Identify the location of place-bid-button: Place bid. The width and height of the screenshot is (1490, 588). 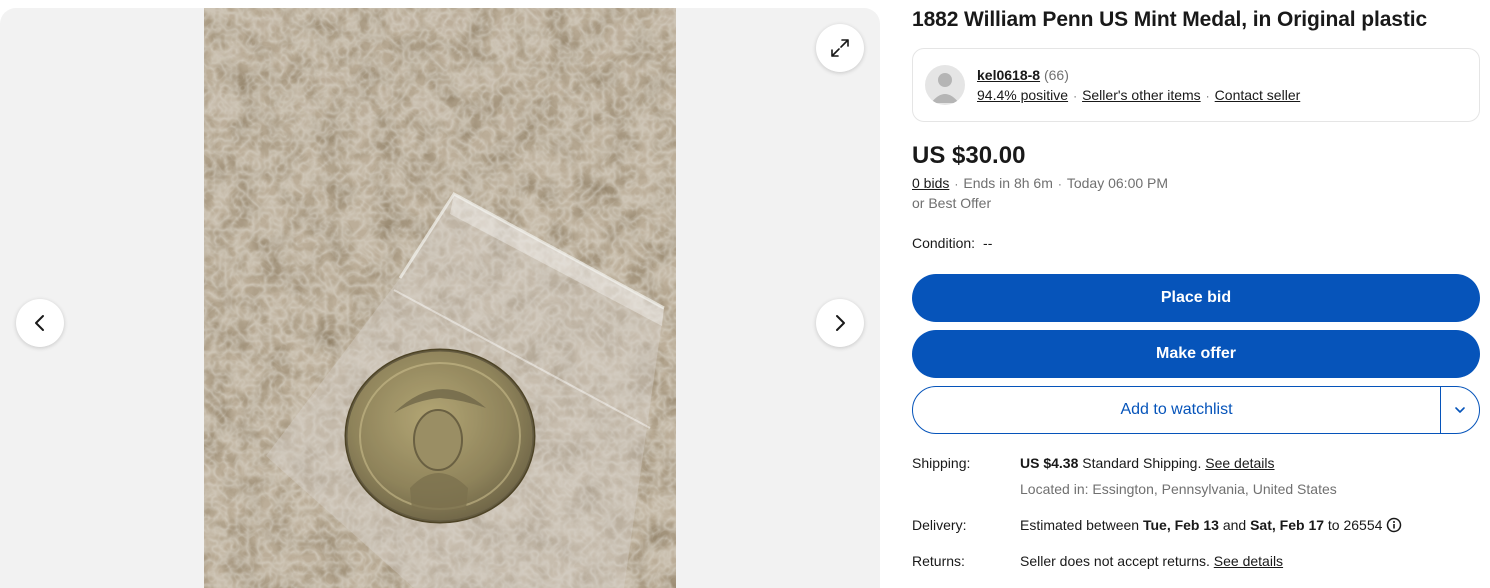
(1196, 298).